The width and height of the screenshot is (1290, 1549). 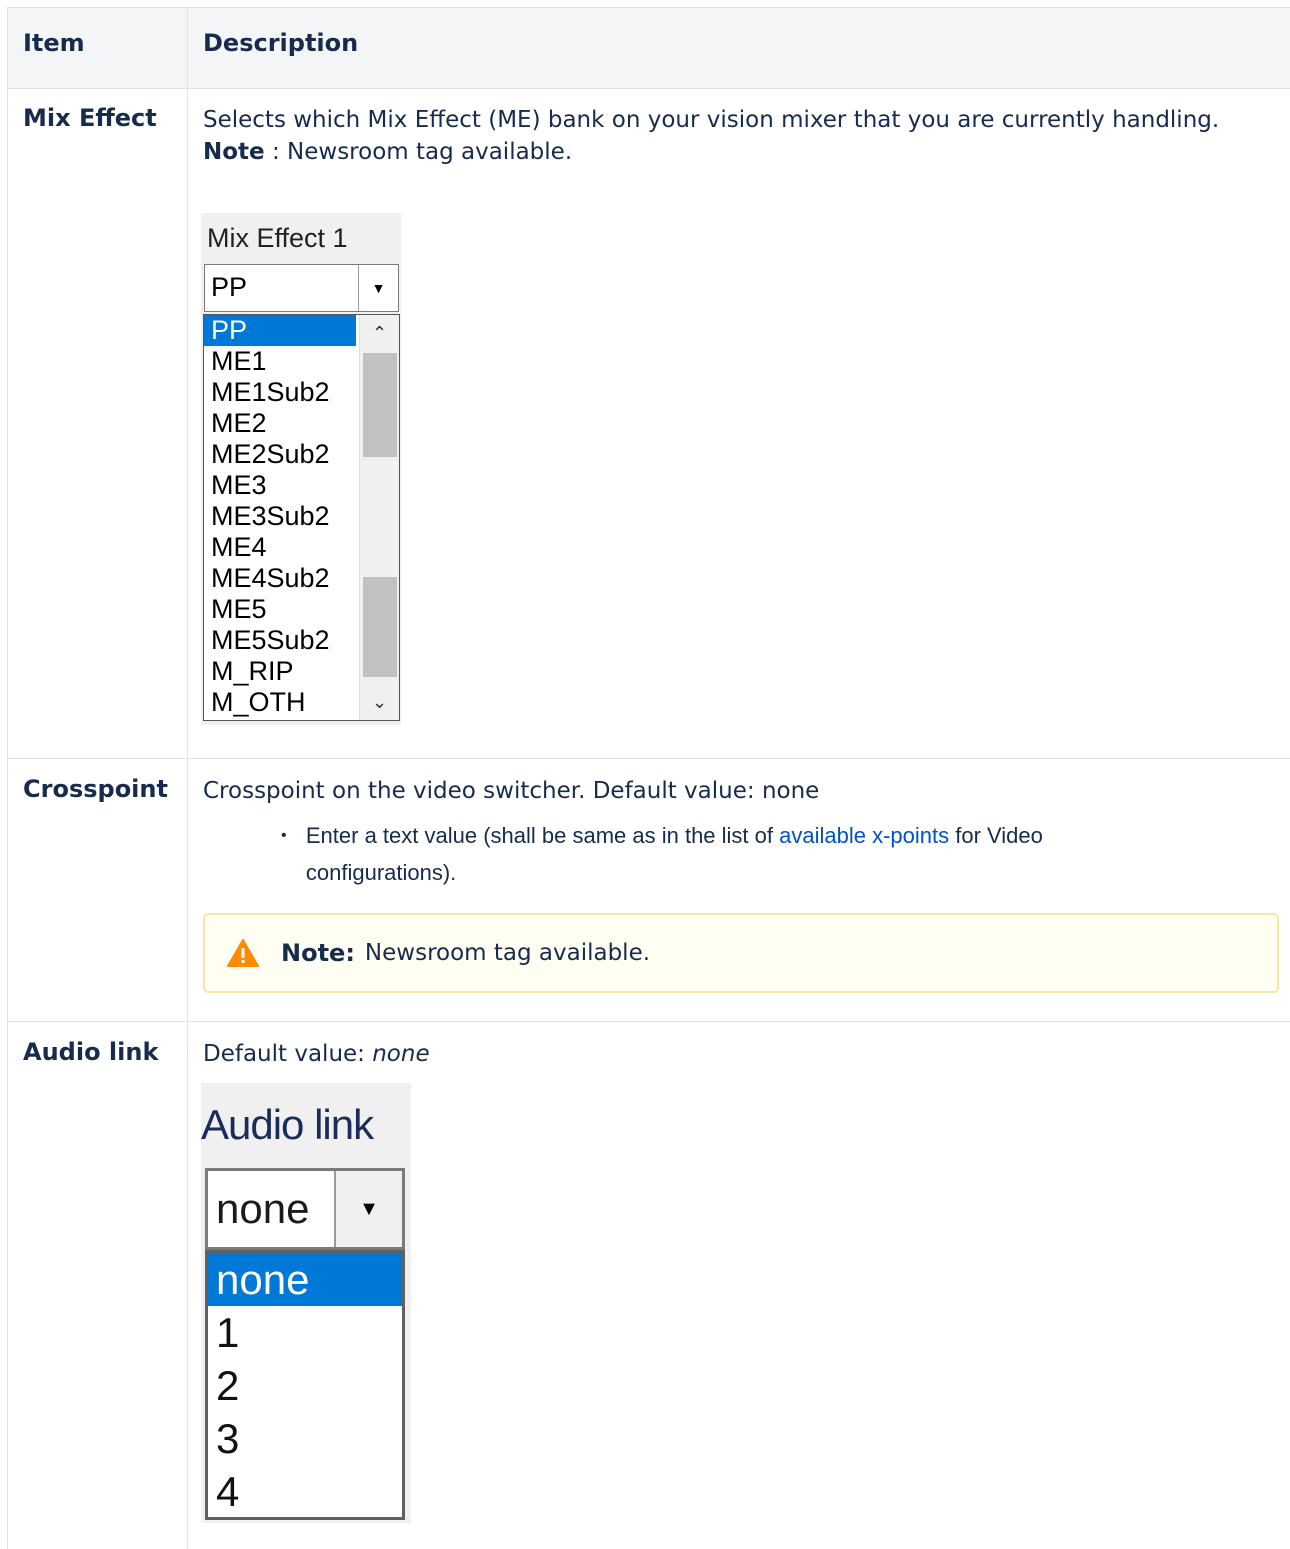 What do you see at coordinates (280, 423) in the screenshot?
I see `list-item: ME2` at bounding box center [280, 423].